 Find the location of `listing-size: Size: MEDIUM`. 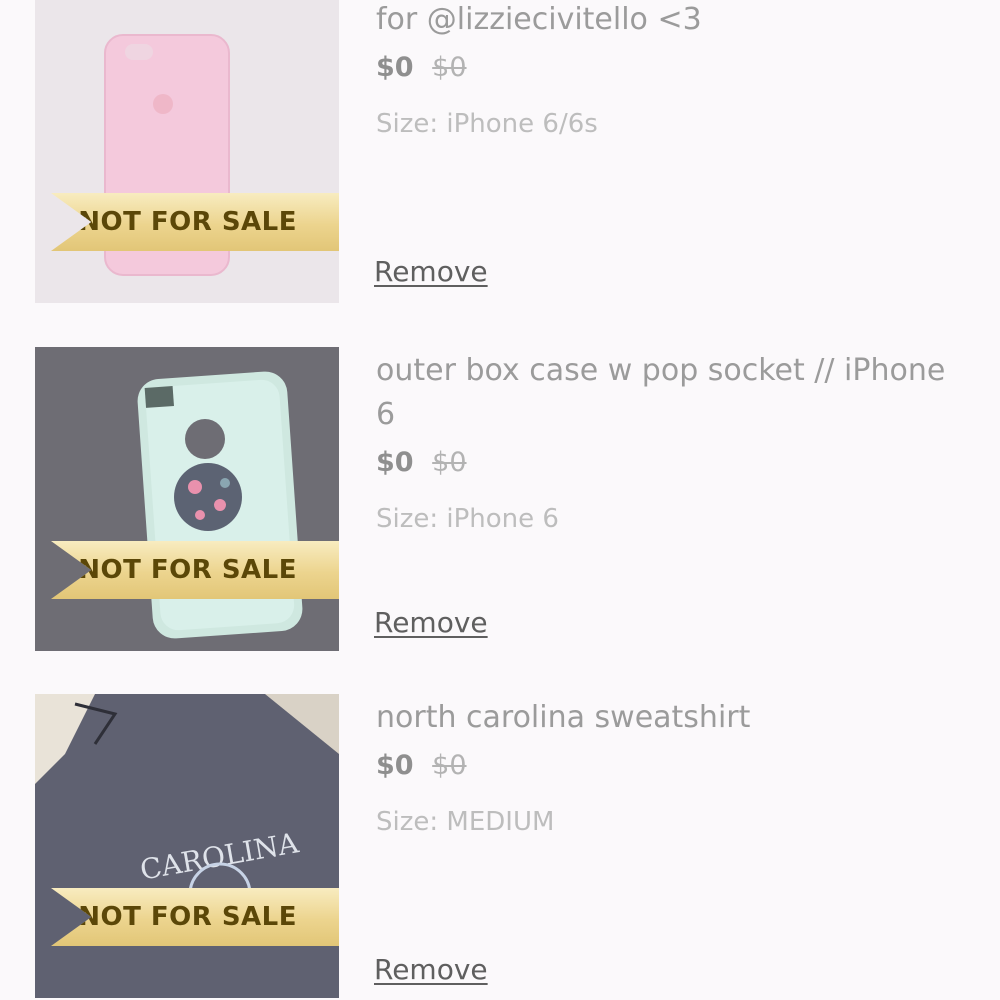

listing-size: Size: MEDIUM is located at coordinates (465, 822).